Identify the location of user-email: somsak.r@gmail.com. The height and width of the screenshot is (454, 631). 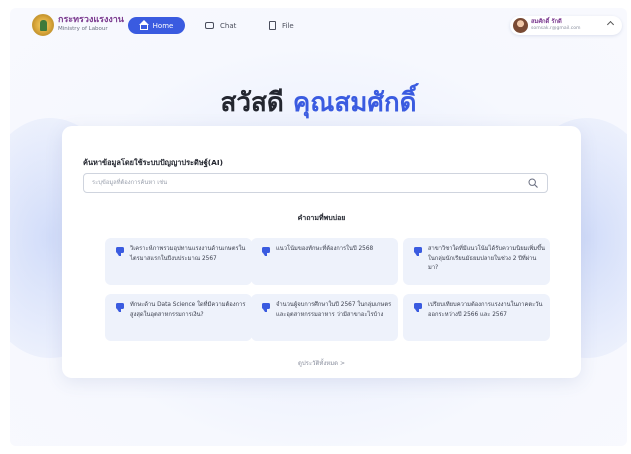
(556, 28).